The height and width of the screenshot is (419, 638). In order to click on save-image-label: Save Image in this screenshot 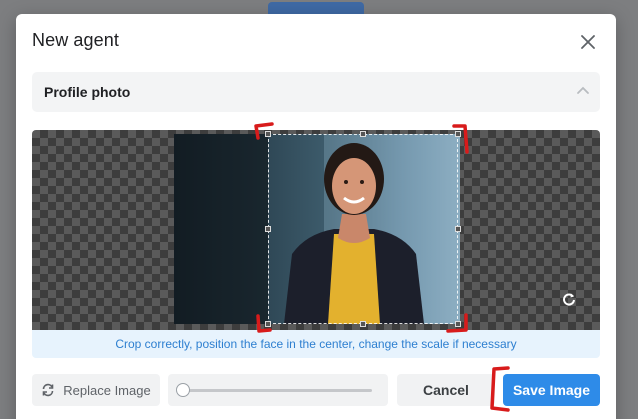, I will do `click(551, 390)`.